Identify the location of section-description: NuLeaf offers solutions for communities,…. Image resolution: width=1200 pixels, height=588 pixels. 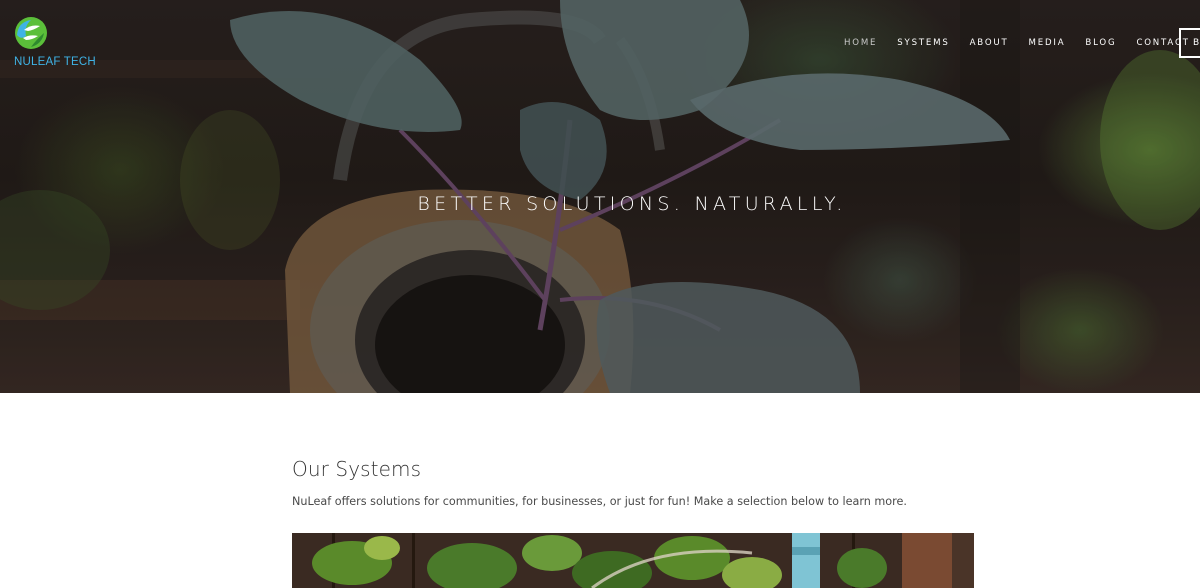
(599, 501).